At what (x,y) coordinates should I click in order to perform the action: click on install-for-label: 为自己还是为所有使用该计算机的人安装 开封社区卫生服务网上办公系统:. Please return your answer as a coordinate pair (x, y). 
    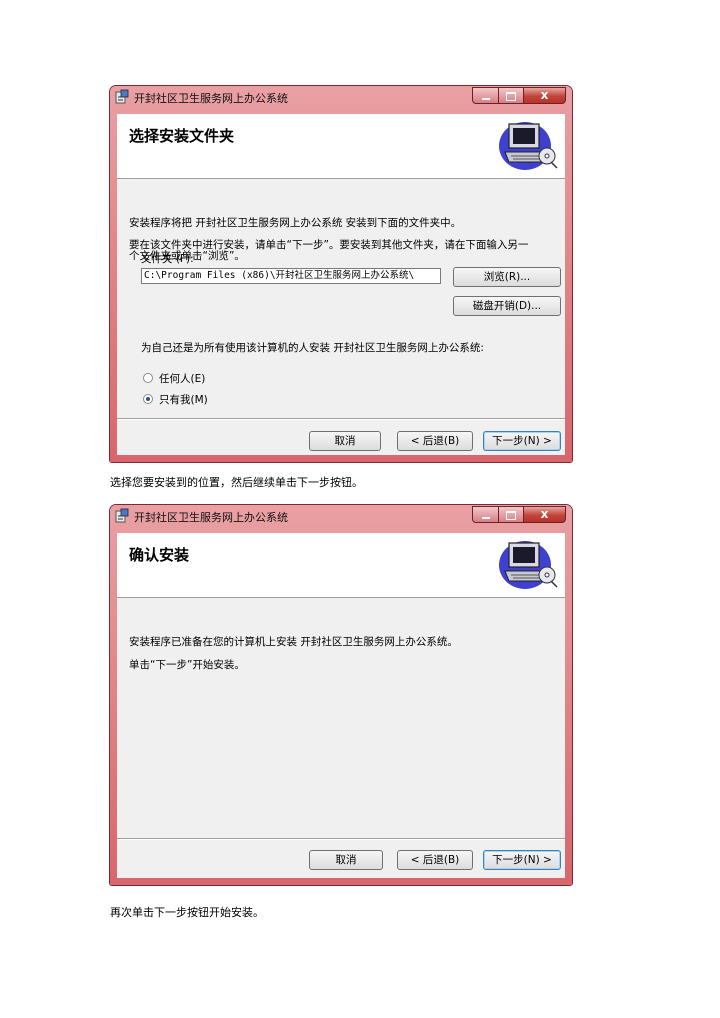
    Looking at the image, I should click on (312, 348).